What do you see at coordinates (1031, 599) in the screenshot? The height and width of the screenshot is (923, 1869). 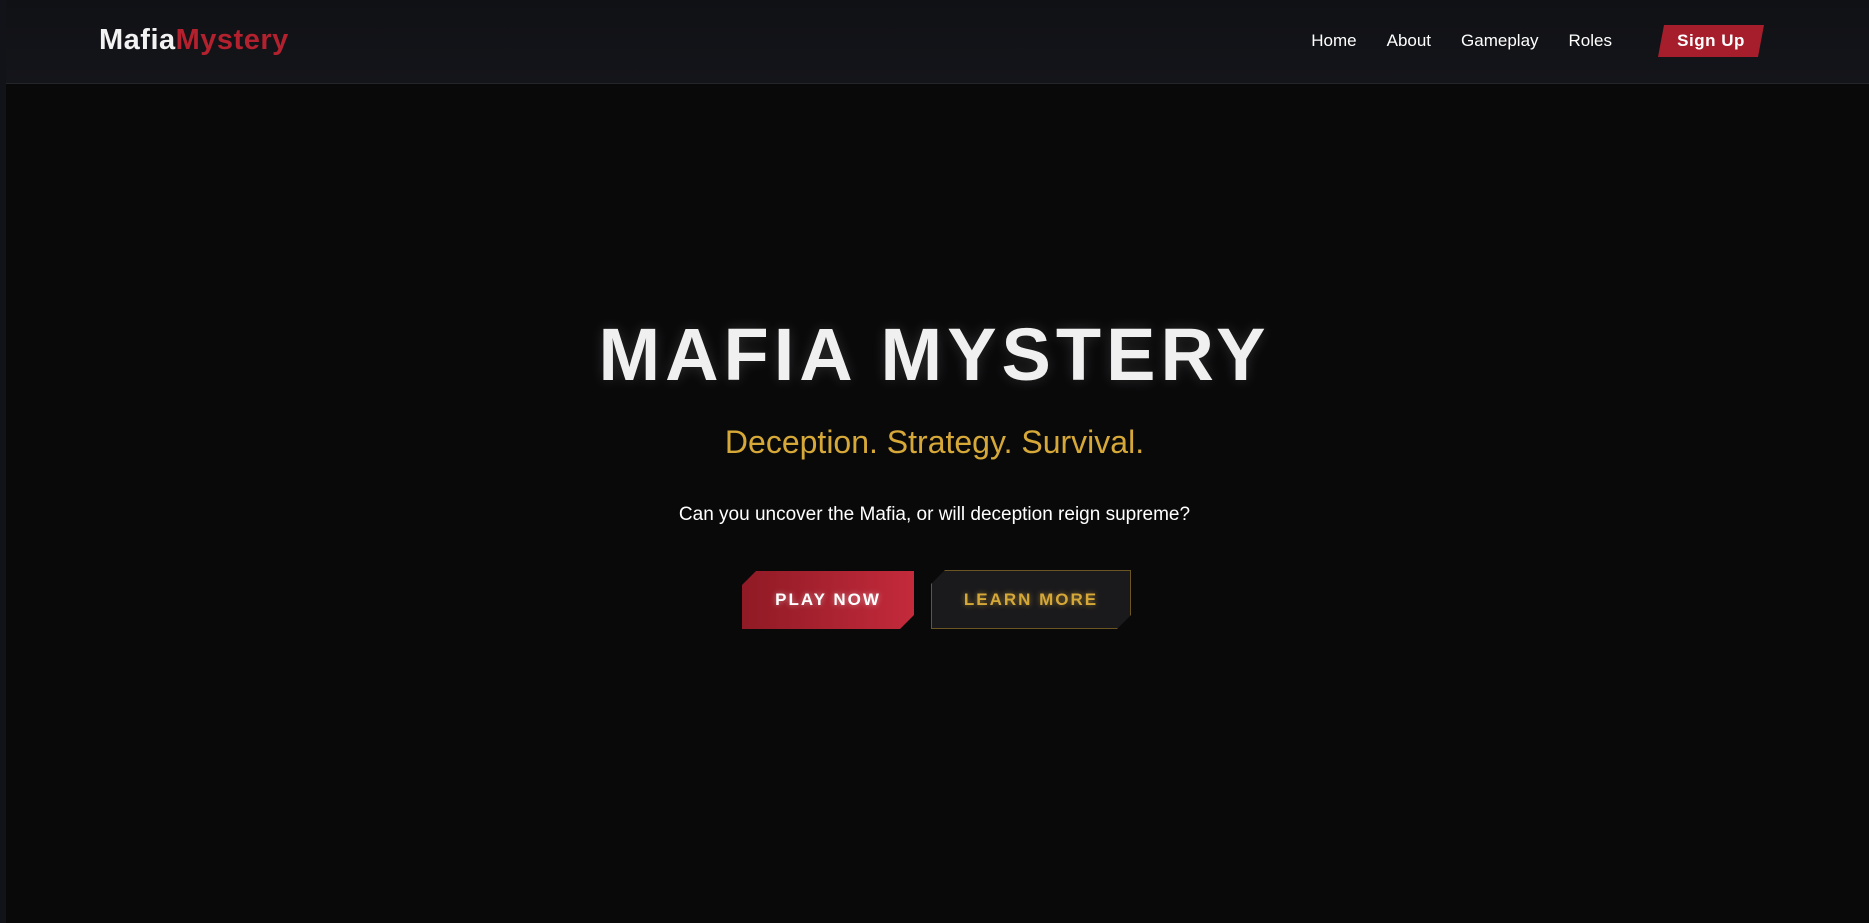 I see `learn-more-button: LEARN MORE` at bounding box center [1031, 599].